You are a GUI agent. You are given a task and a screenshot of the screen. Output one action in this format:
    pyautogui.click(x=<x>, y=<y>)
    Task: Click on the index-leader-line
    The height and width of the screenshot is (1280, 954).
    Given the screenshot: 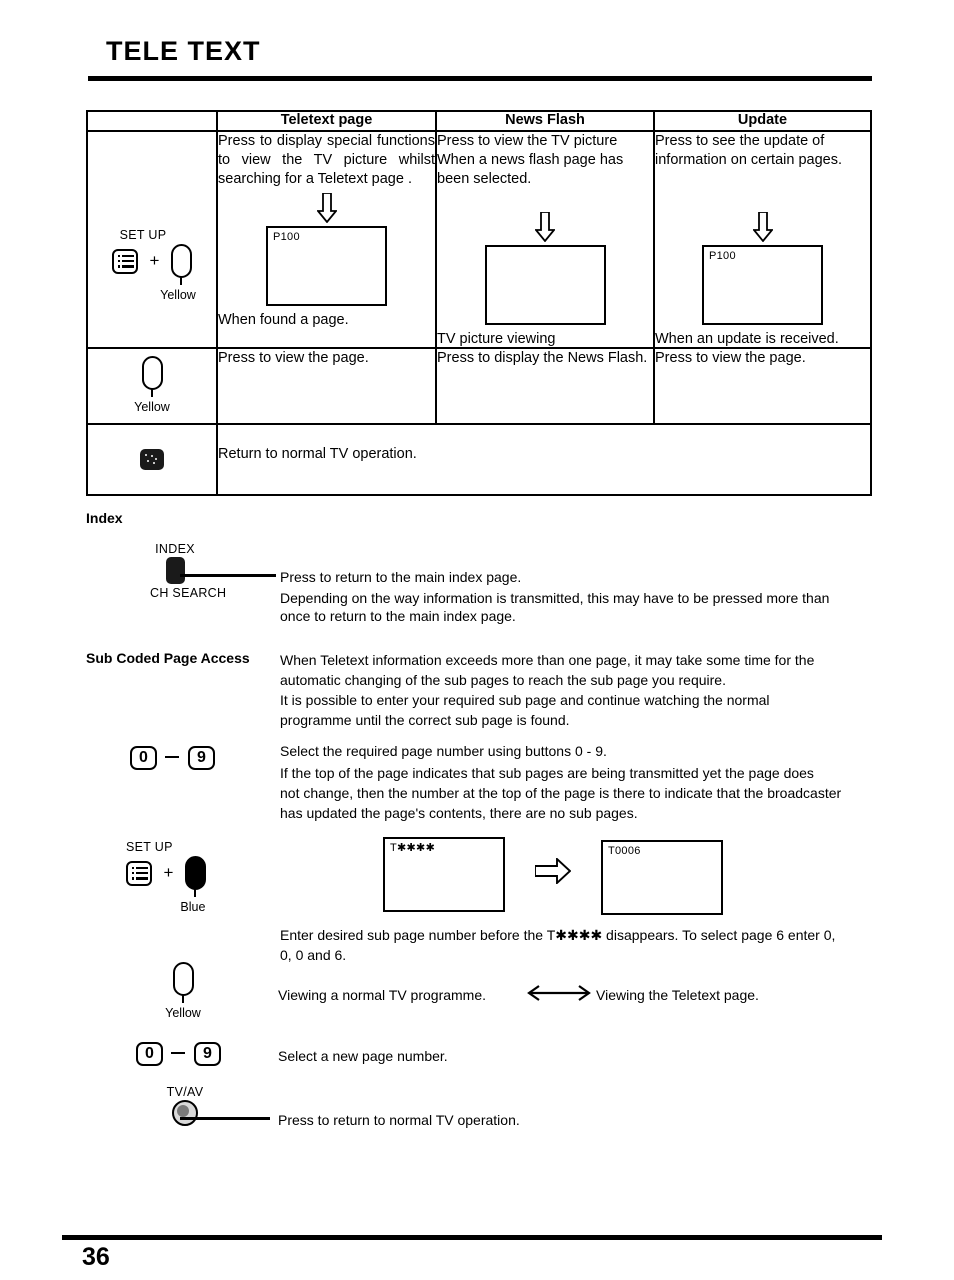 What is the action you would take?
    pyautogui.click(x=228, y=575)
    